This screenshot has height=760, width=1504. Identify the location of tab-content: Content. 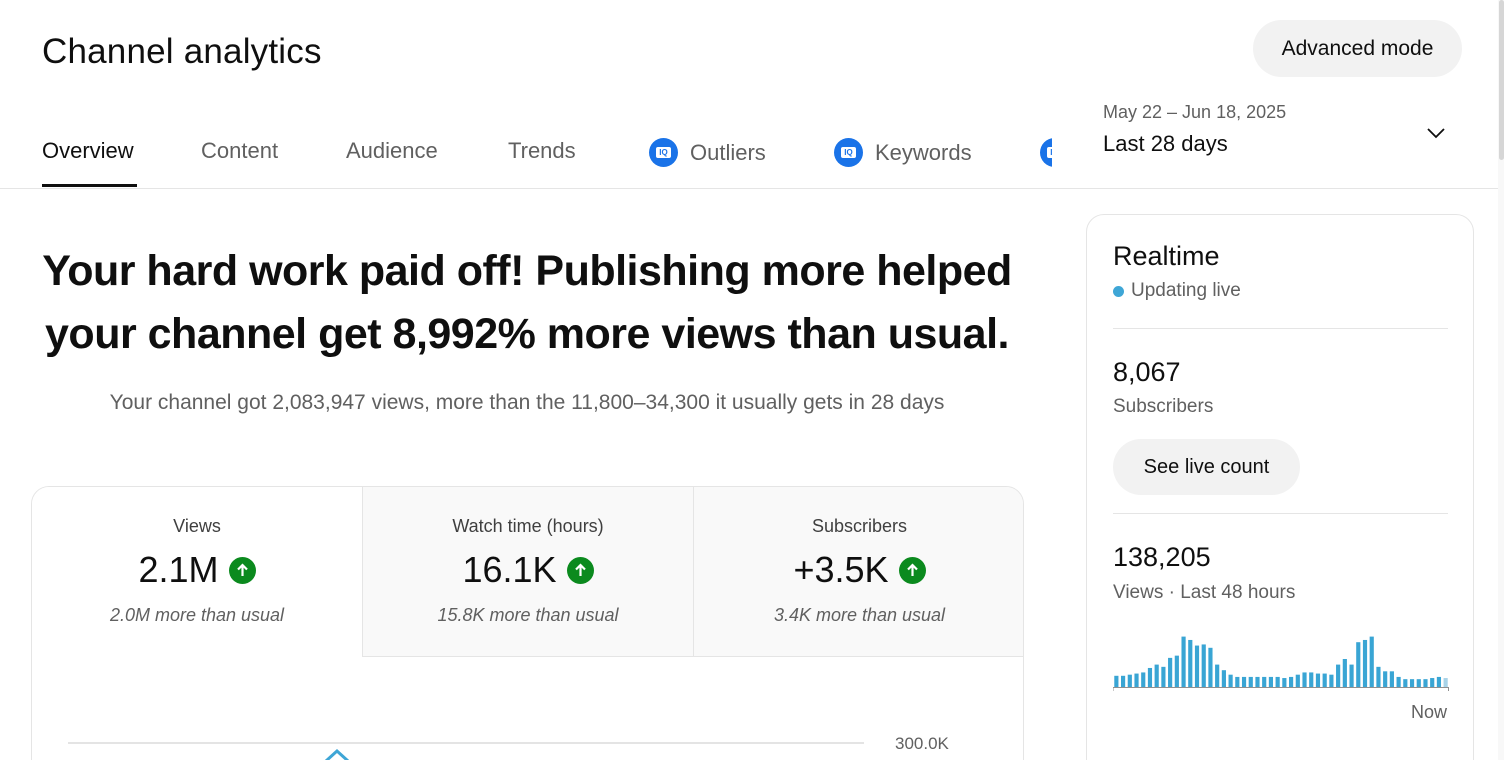
(239, 151).